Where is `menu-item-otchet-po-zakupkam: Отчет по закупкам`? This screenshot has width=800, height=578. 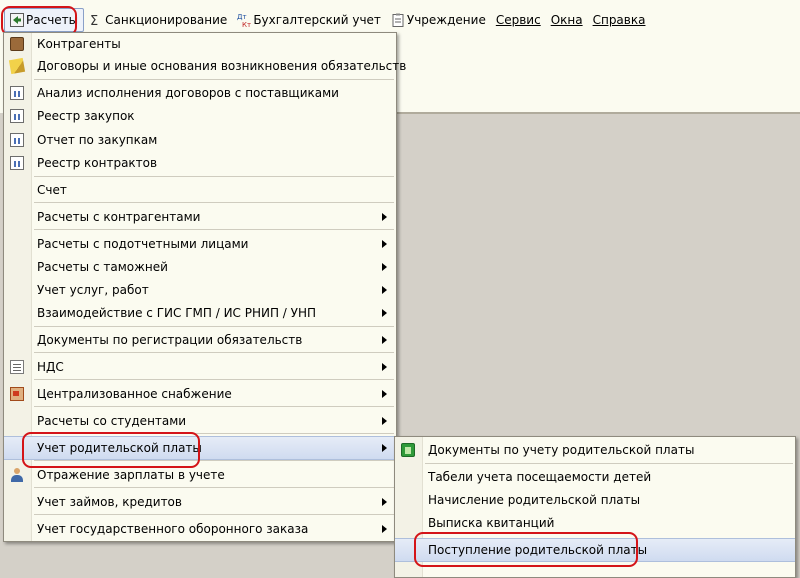 menu-item-otchet-po-zakupkam: Отчет по закупкам is located at coordinates (200, 140).